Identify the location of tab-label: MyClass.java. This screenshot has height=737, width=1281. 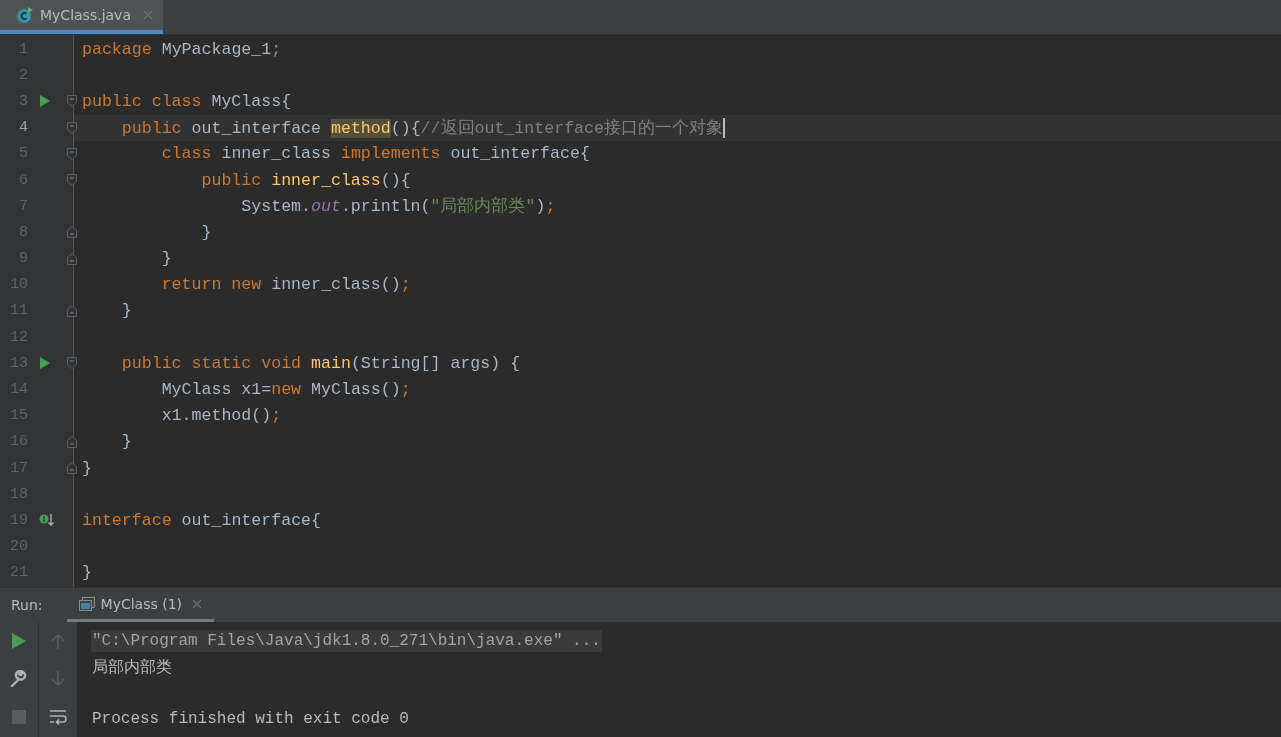
(85, 15).